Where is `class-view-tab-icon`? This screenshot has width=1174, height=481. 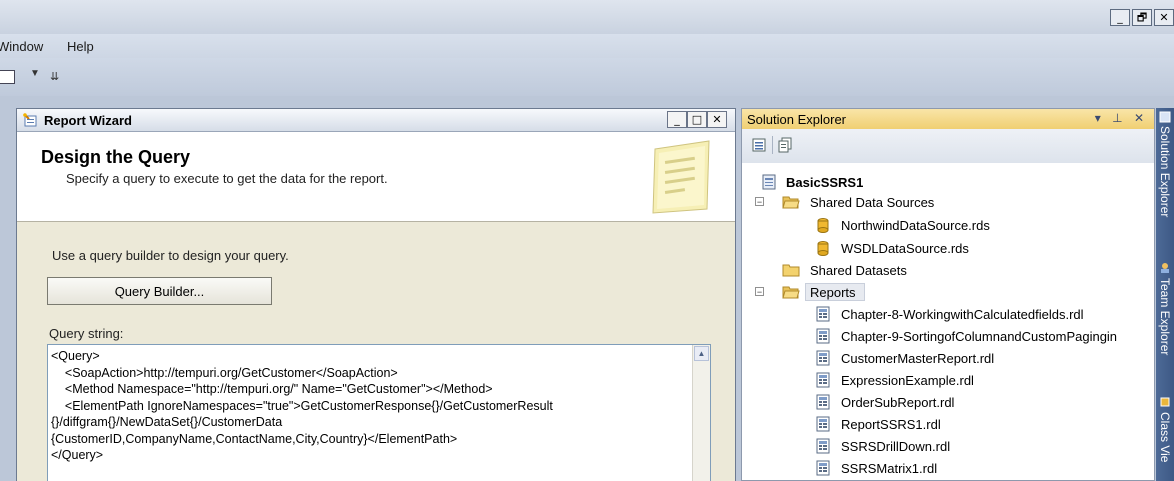
class-view-tab-icon is located at coordinates (1165, 402).